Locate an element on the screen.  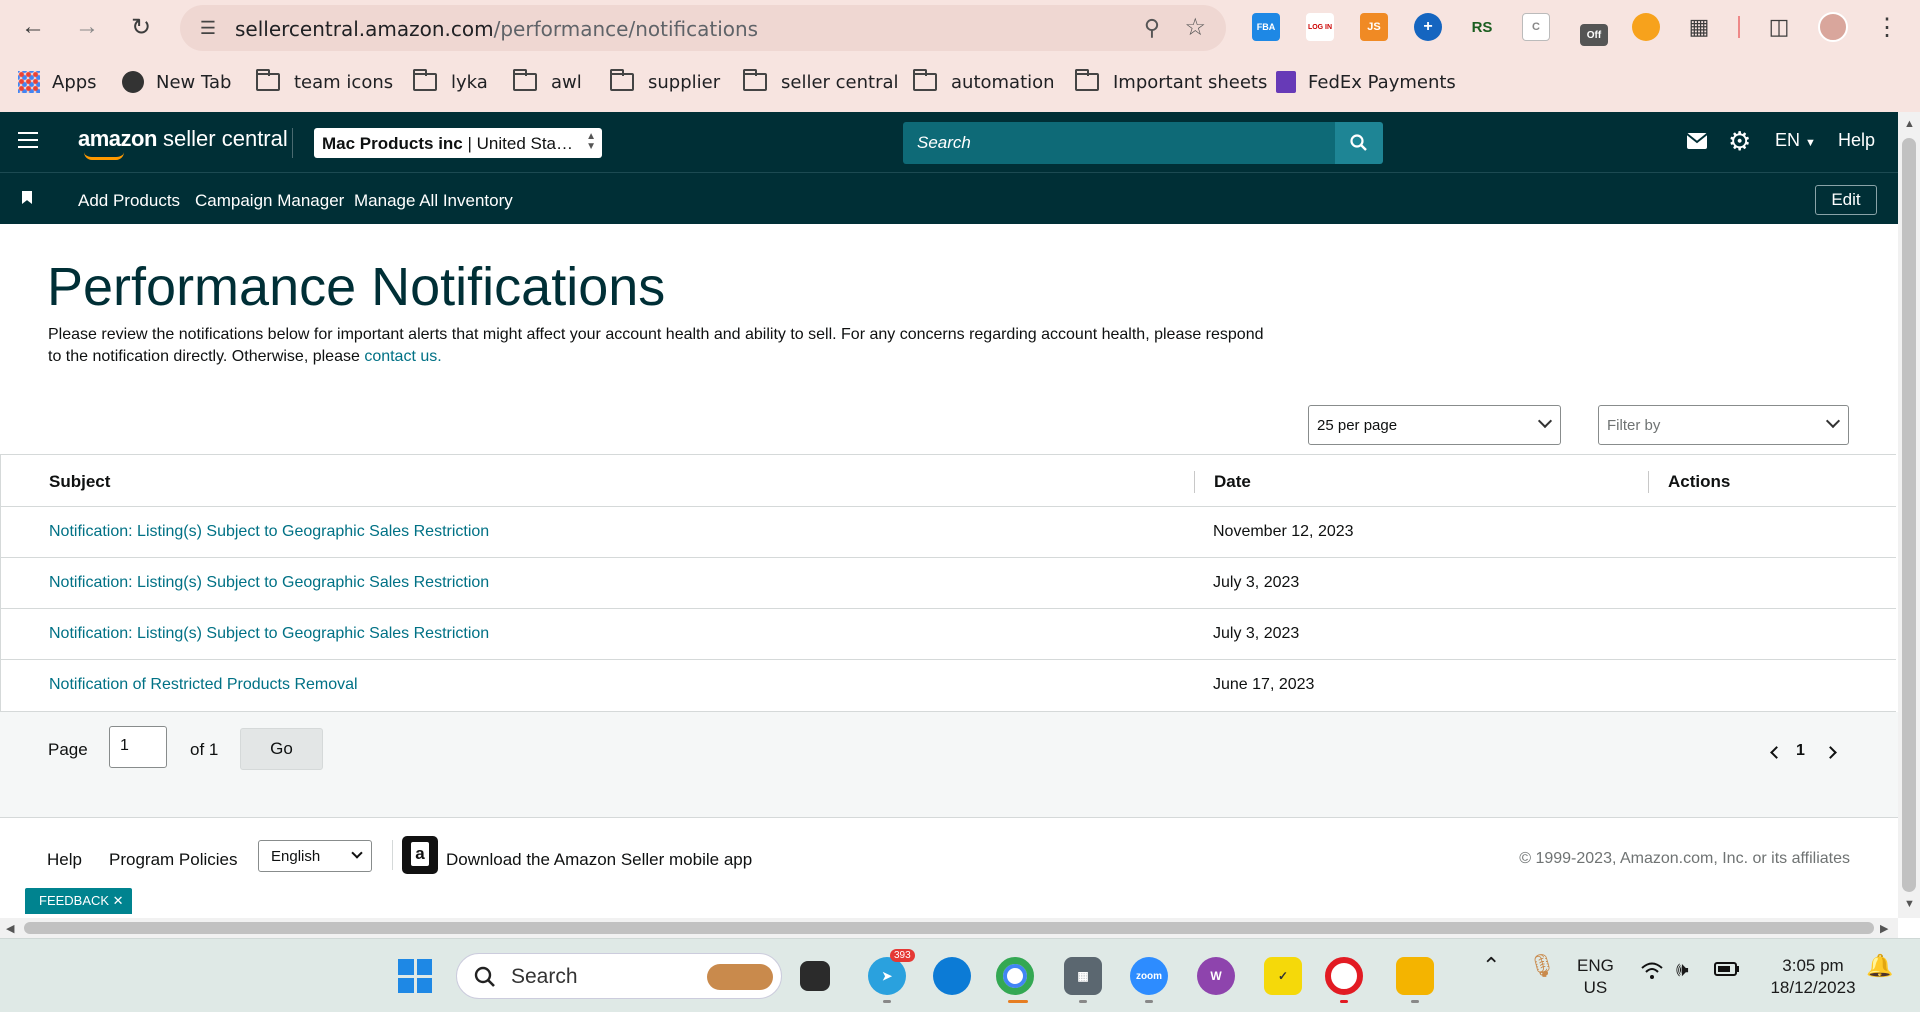
scroll-right-icon: ▶ is located at coordinates (1884, 928).